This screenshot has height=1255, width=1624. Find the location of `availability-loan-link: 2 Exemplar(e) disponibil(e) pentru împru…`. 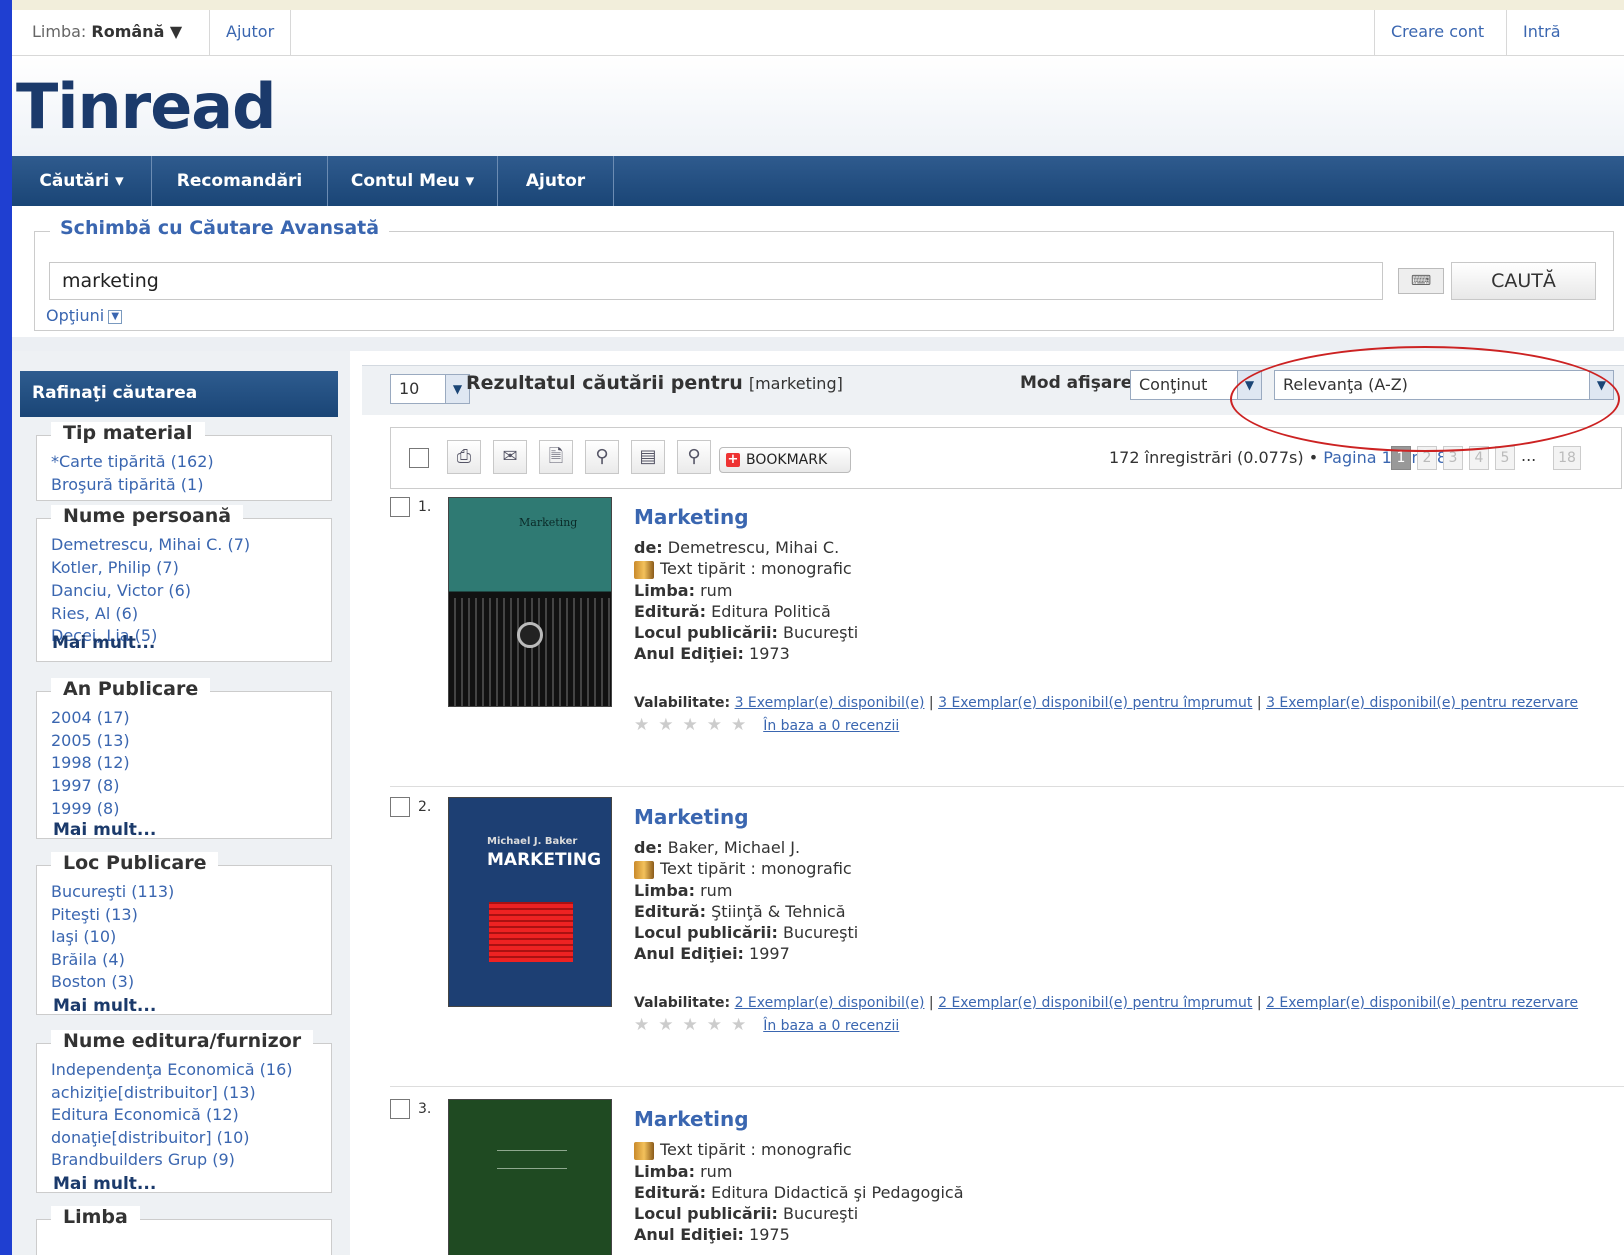

availability-loan-link: 2 Exemplar(e) disponibil(e) pentru împru… is located at coordinates (1095, 1003).